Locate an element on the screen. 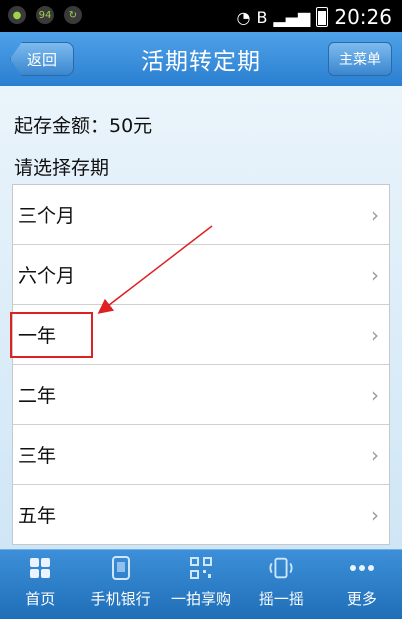 This screenshot has width=402, height=619. grid-icon is located at coordinates (40, 568).